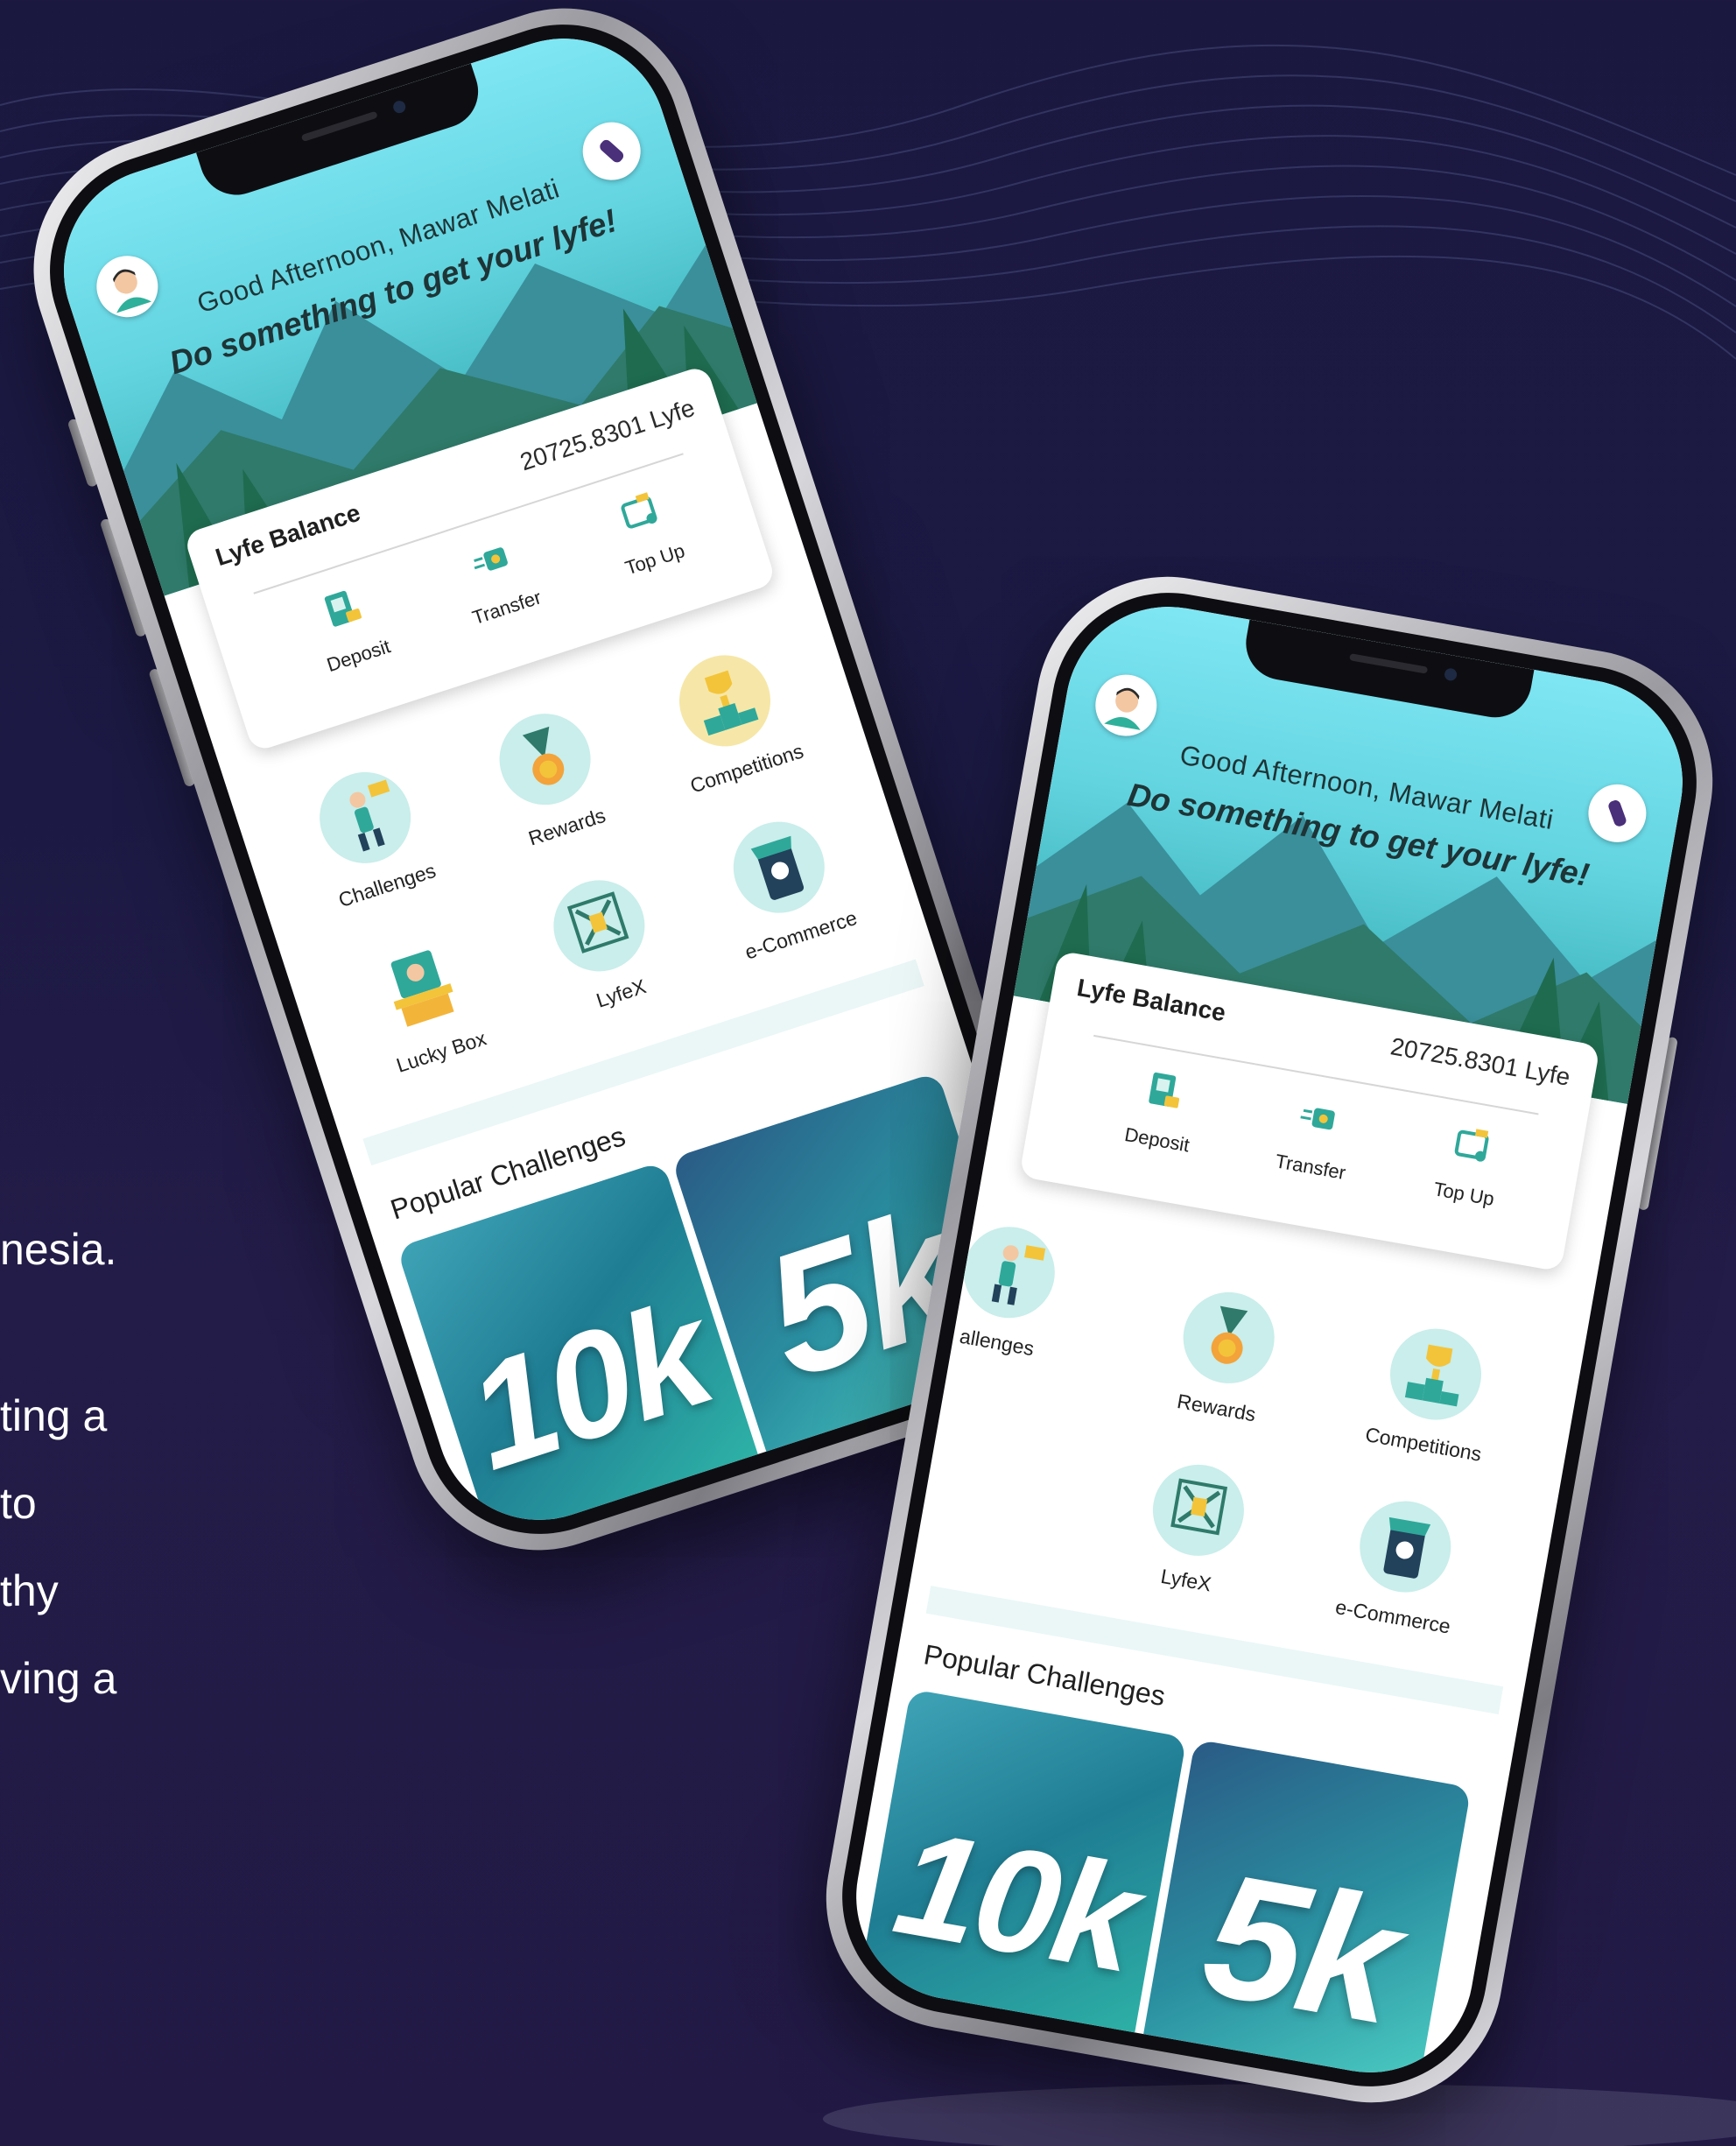  What do you see at coordinates (58, 1679) in the screenshot?
I see `side-text-line: ving a` at bounding box center [58, 1679].